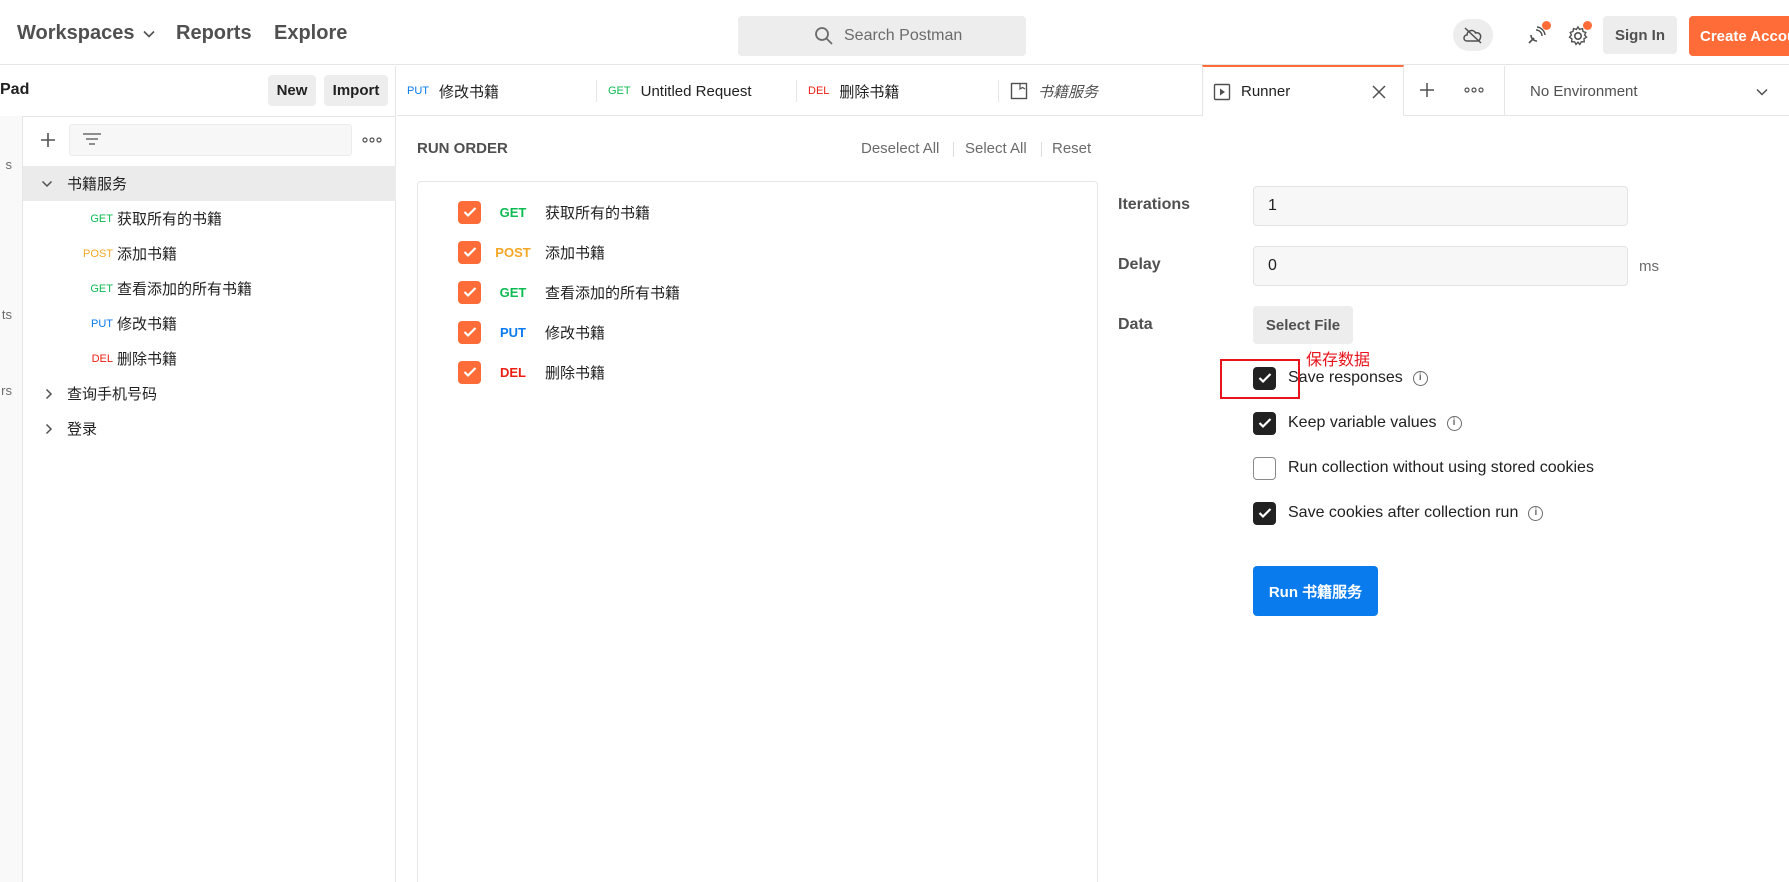 This screenshot has height=882, width=1789. What do you see at coordinates (996, 148) in the screenshot?
I see `select-all-button: Select All` at bounding box center [996, 148].